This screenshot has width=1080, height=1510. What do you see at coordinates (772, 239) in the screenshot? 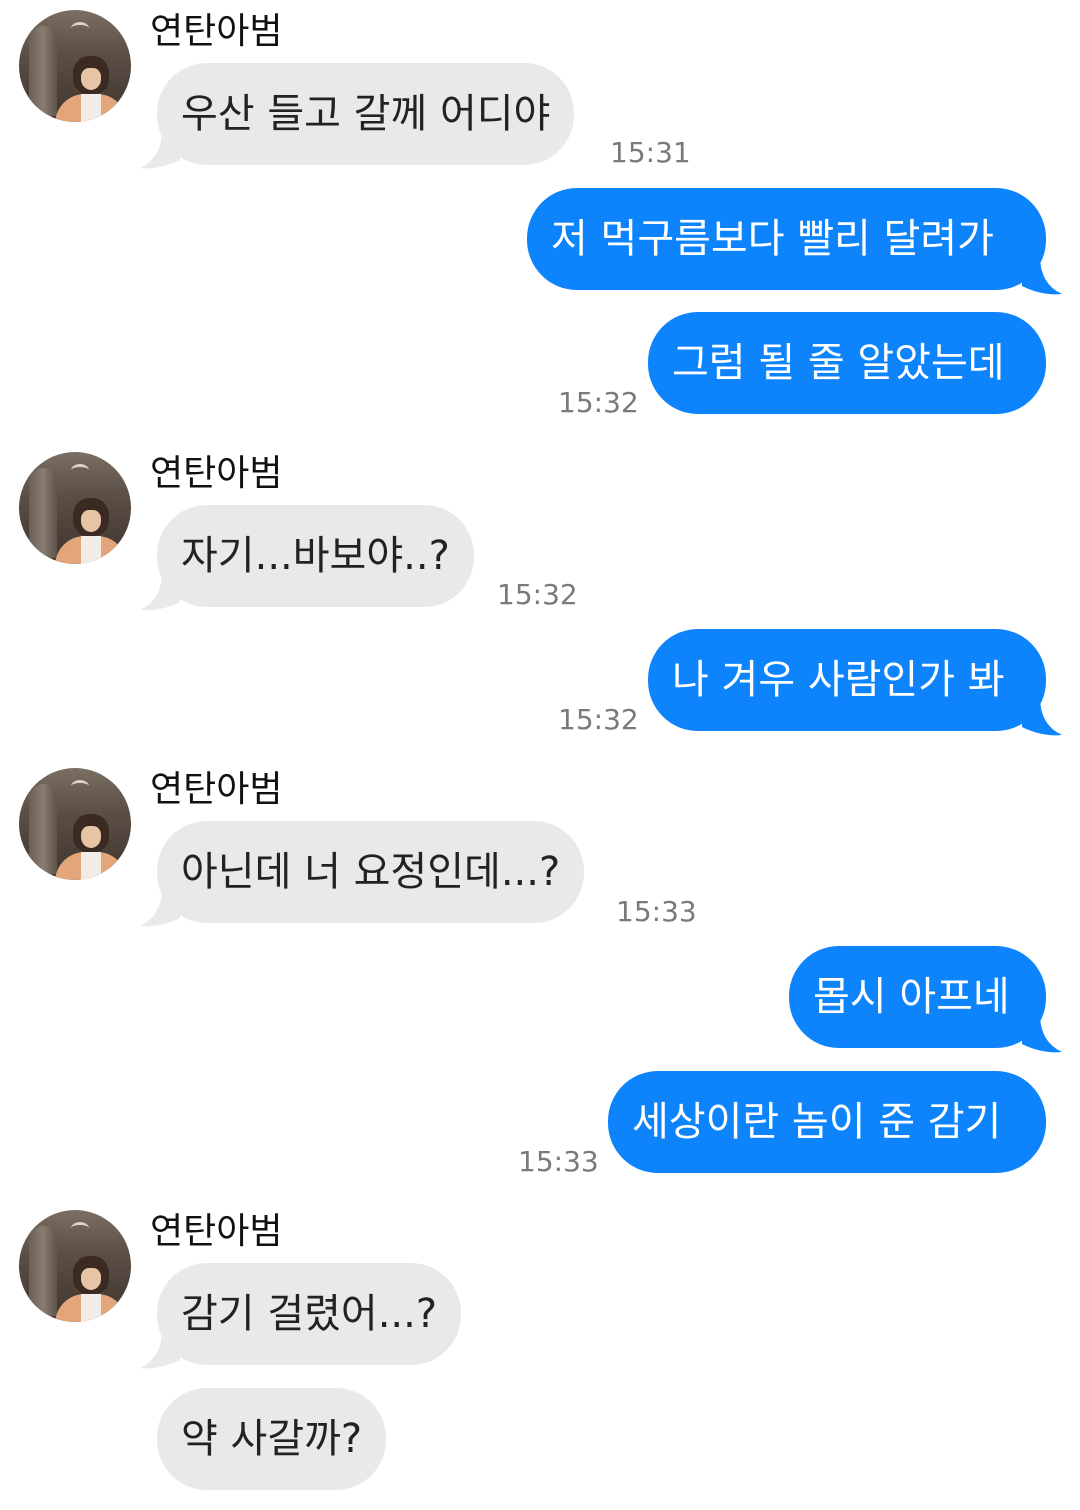
I see `message-text: 저 먹구름보다 빨리 달려가` at bounding box center [772, 239].